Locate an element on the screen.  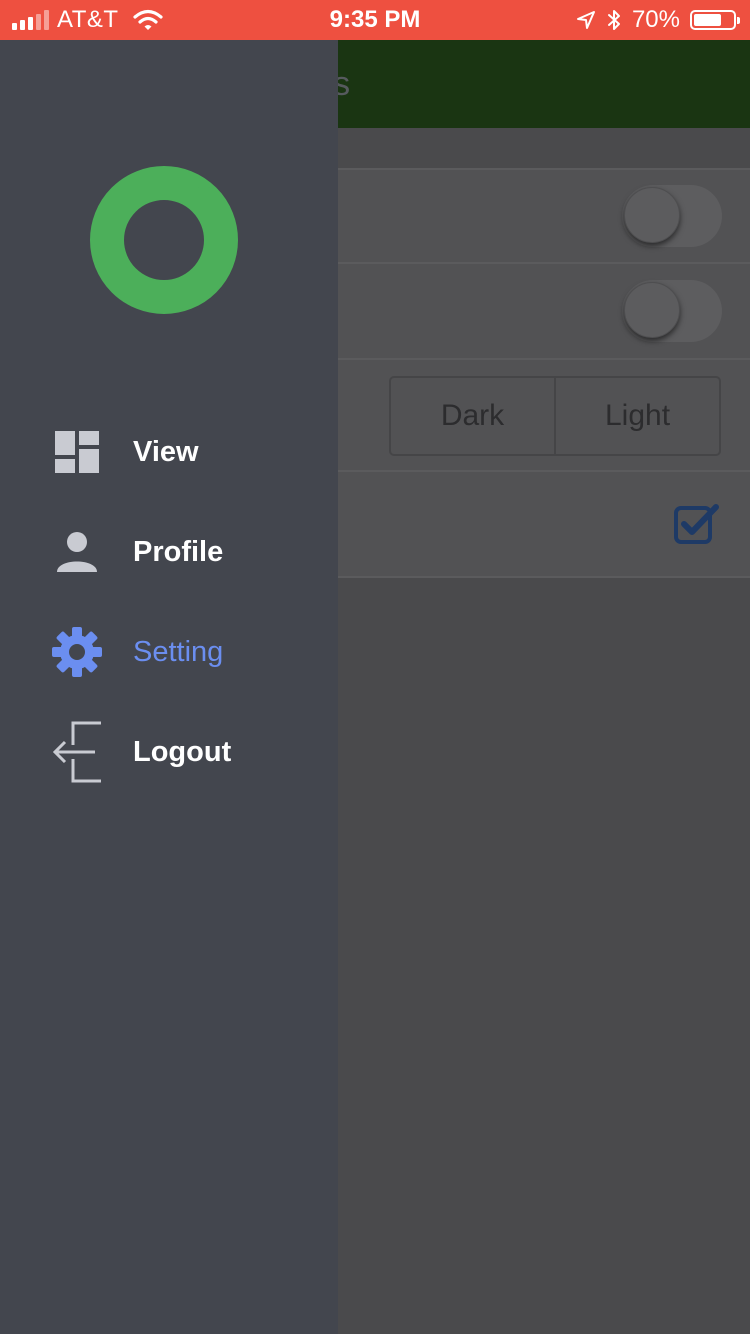
person-icon is located at coordinates (77, 552).